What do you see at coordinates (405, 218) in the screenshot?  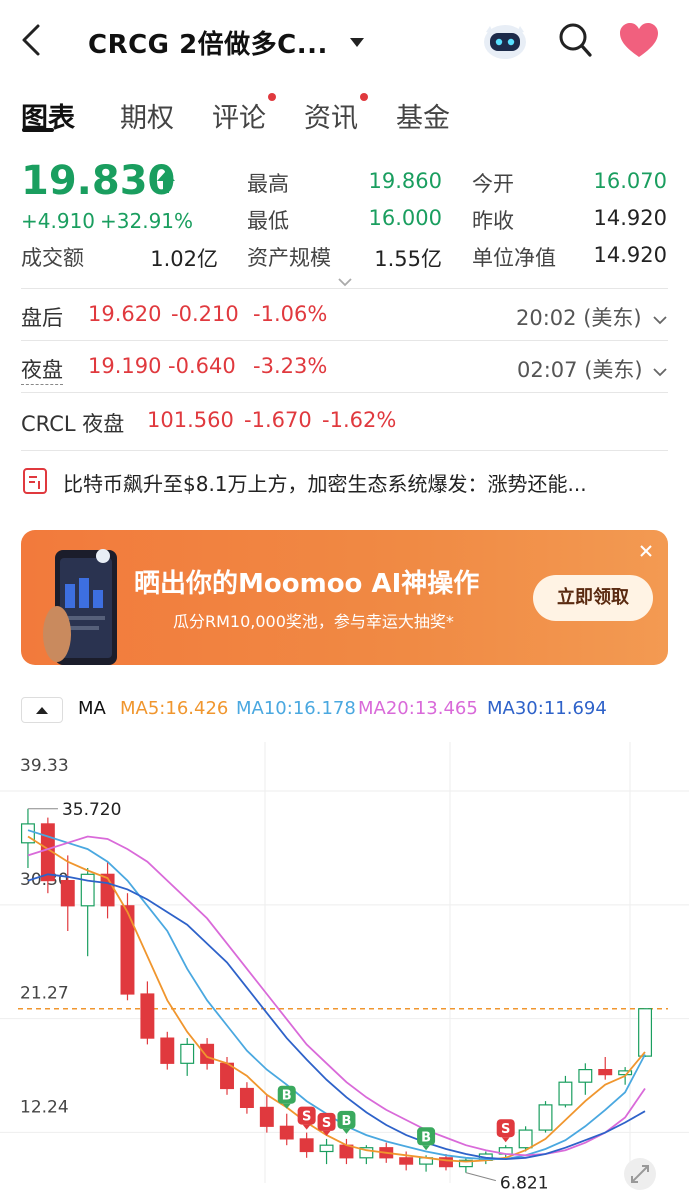 I see `low-value: 16.000` at bounding box center [405, 218].